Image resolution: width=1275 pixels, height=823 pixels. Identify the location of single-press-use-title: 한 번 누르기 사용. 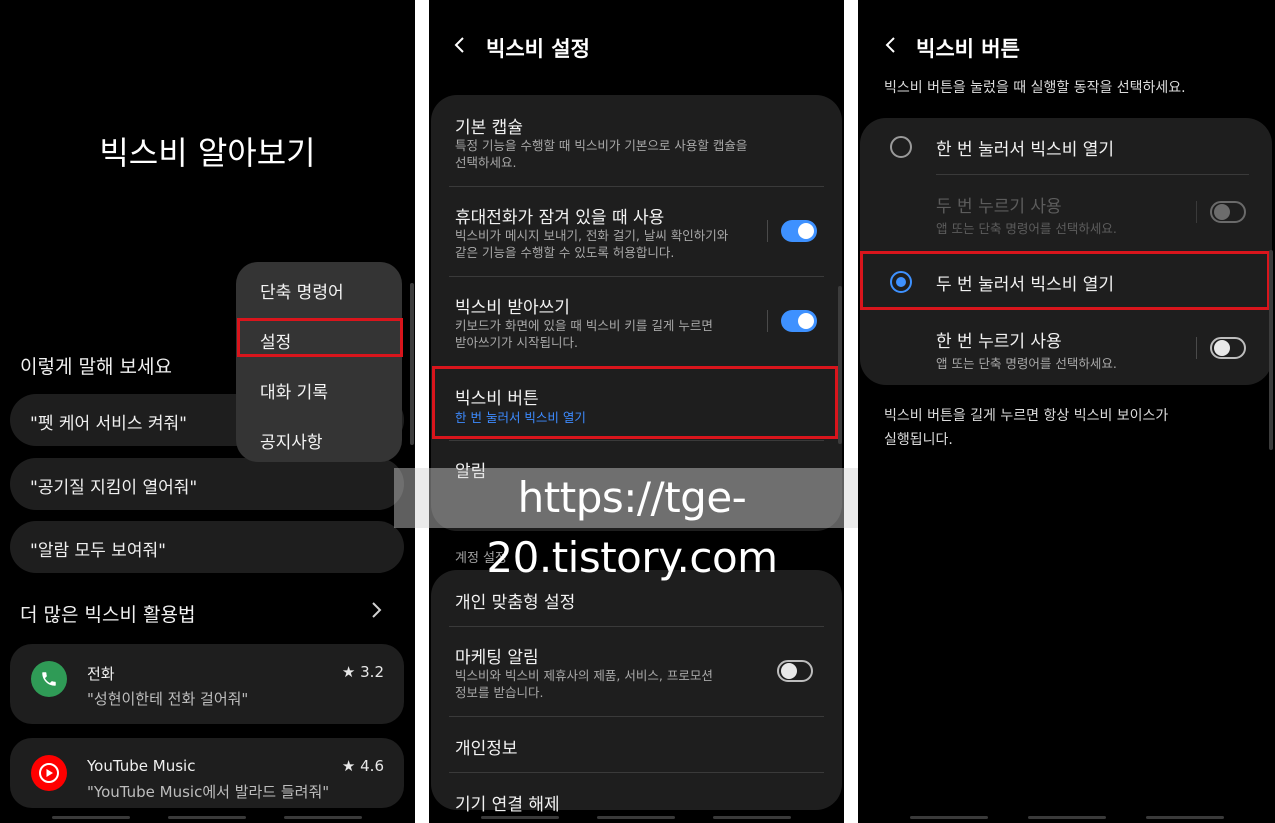
(999, 339).